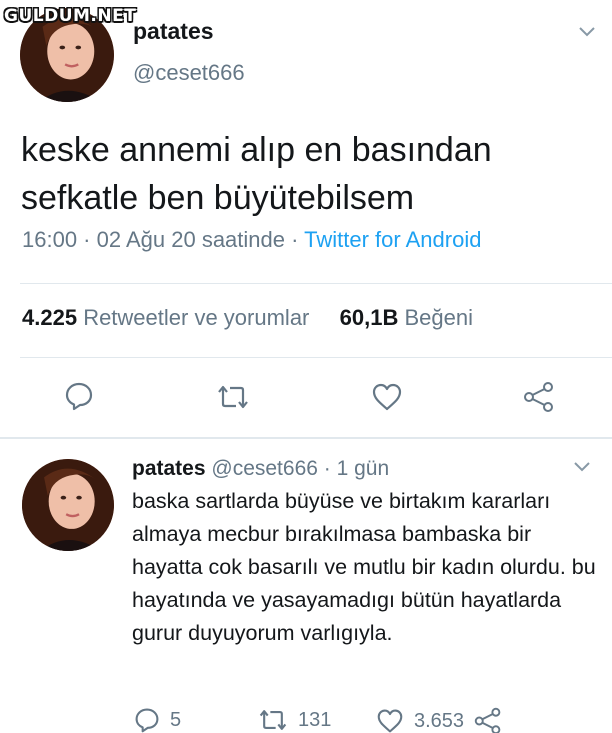  What do you see at coordinates (369, 317) in the screenshot?
I see `like-count: 60,1B` at bounding box center [369, 317].